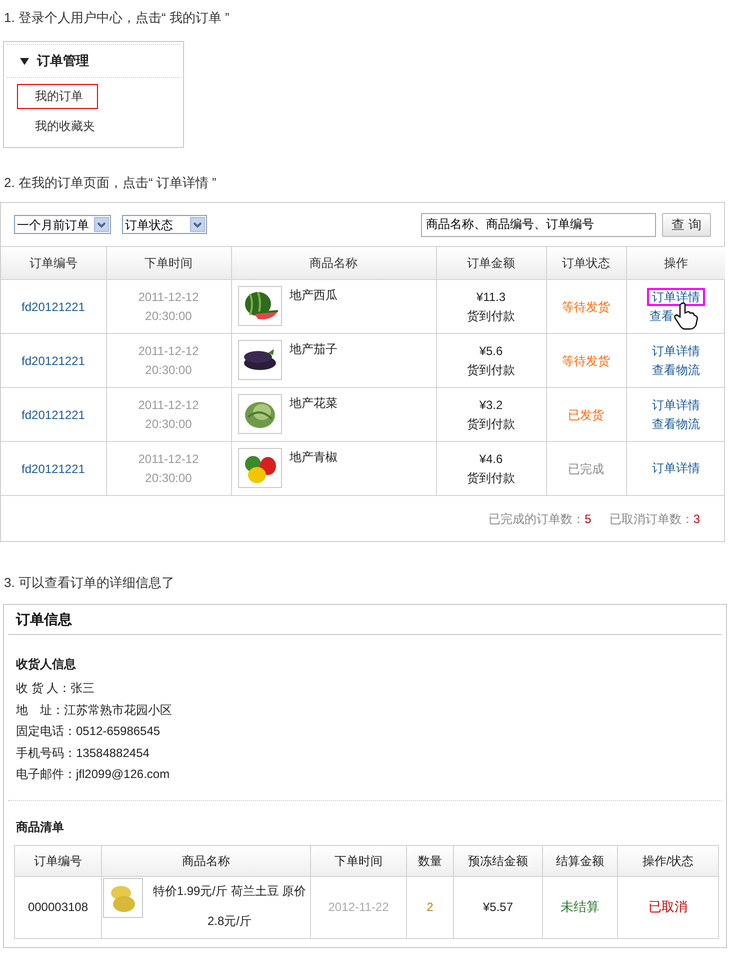 The image size is (736, 974). I want to click on hand-cursor-icon, so click(686, 316).